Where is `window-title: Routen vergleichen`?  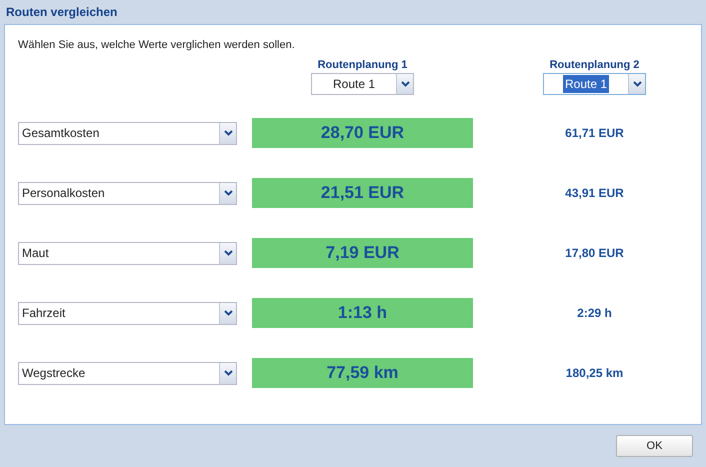 window-title: Routen vergleichen is located at coordinates (62, 12).